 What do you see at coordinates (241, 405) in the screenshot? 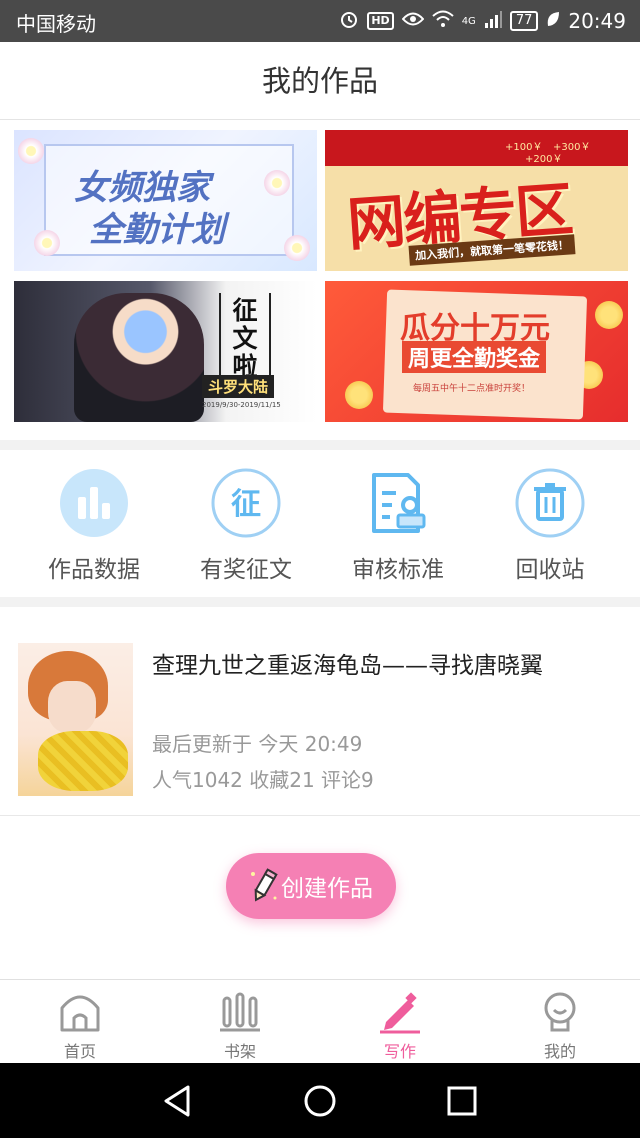
I see `banner-date: 2019/9/30-2019/11/15` at bounding box center [241, 405].